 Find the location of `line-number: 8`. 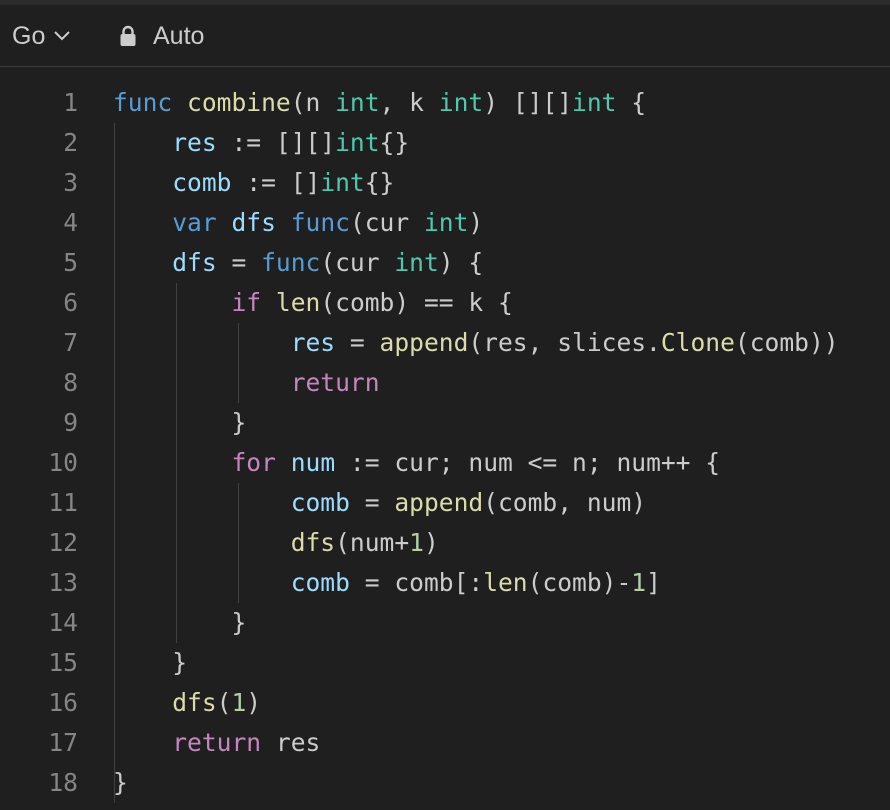

line-number: 8 is located at coordinates (70, 382).